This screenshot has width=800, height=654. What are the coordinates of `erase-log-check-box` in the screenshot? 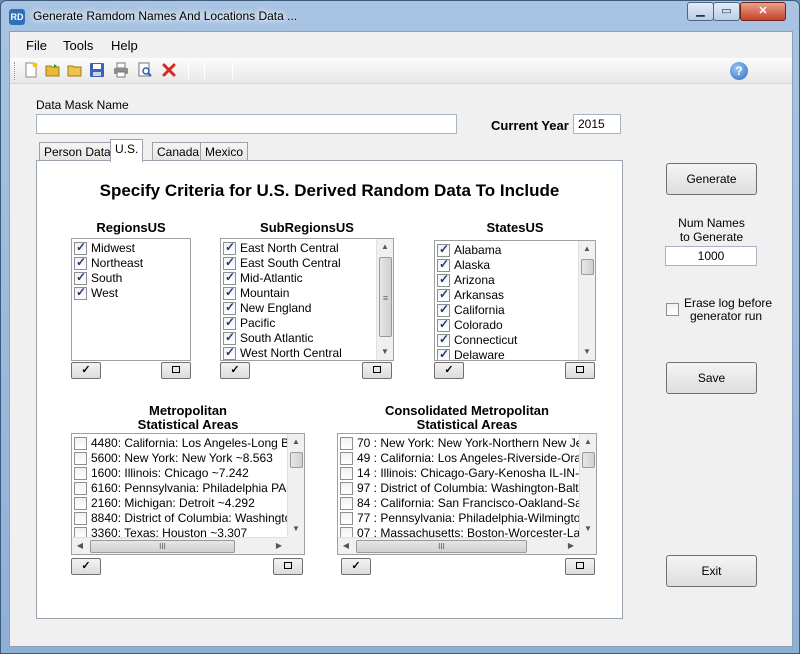 It's located at (672, 309).